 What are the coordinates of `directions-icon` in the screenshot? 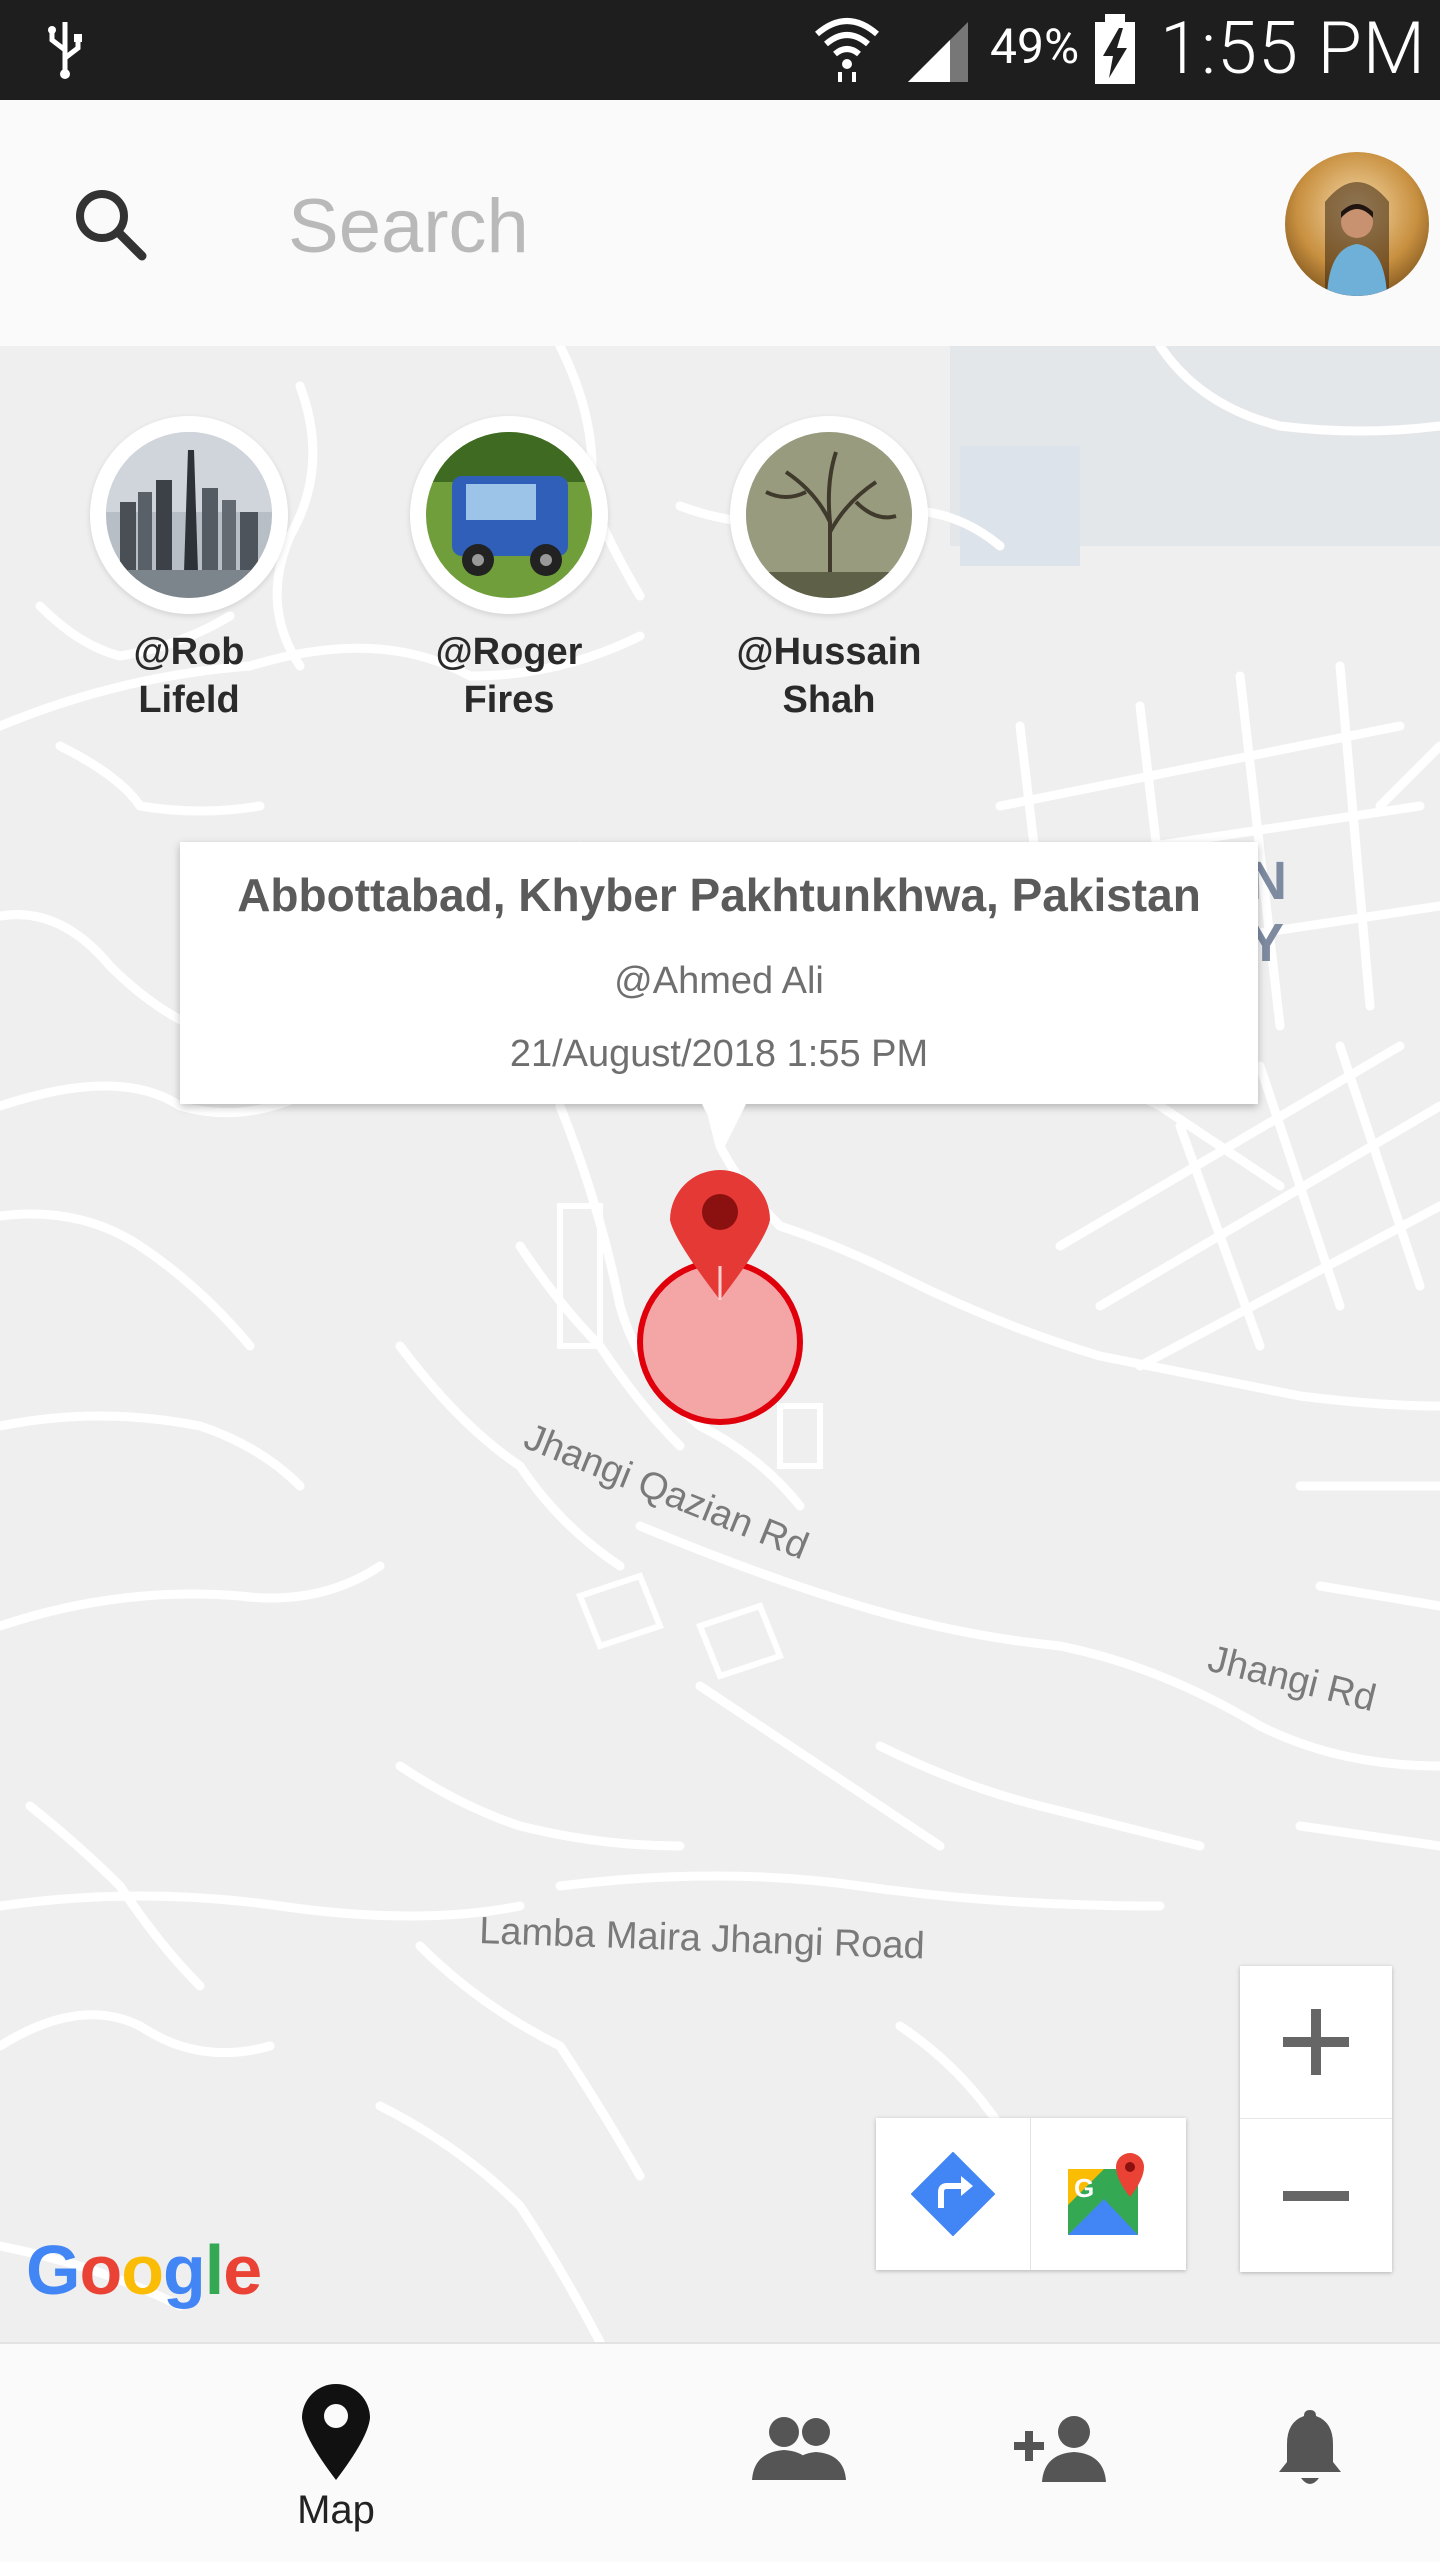 It's located at (953, 2194).